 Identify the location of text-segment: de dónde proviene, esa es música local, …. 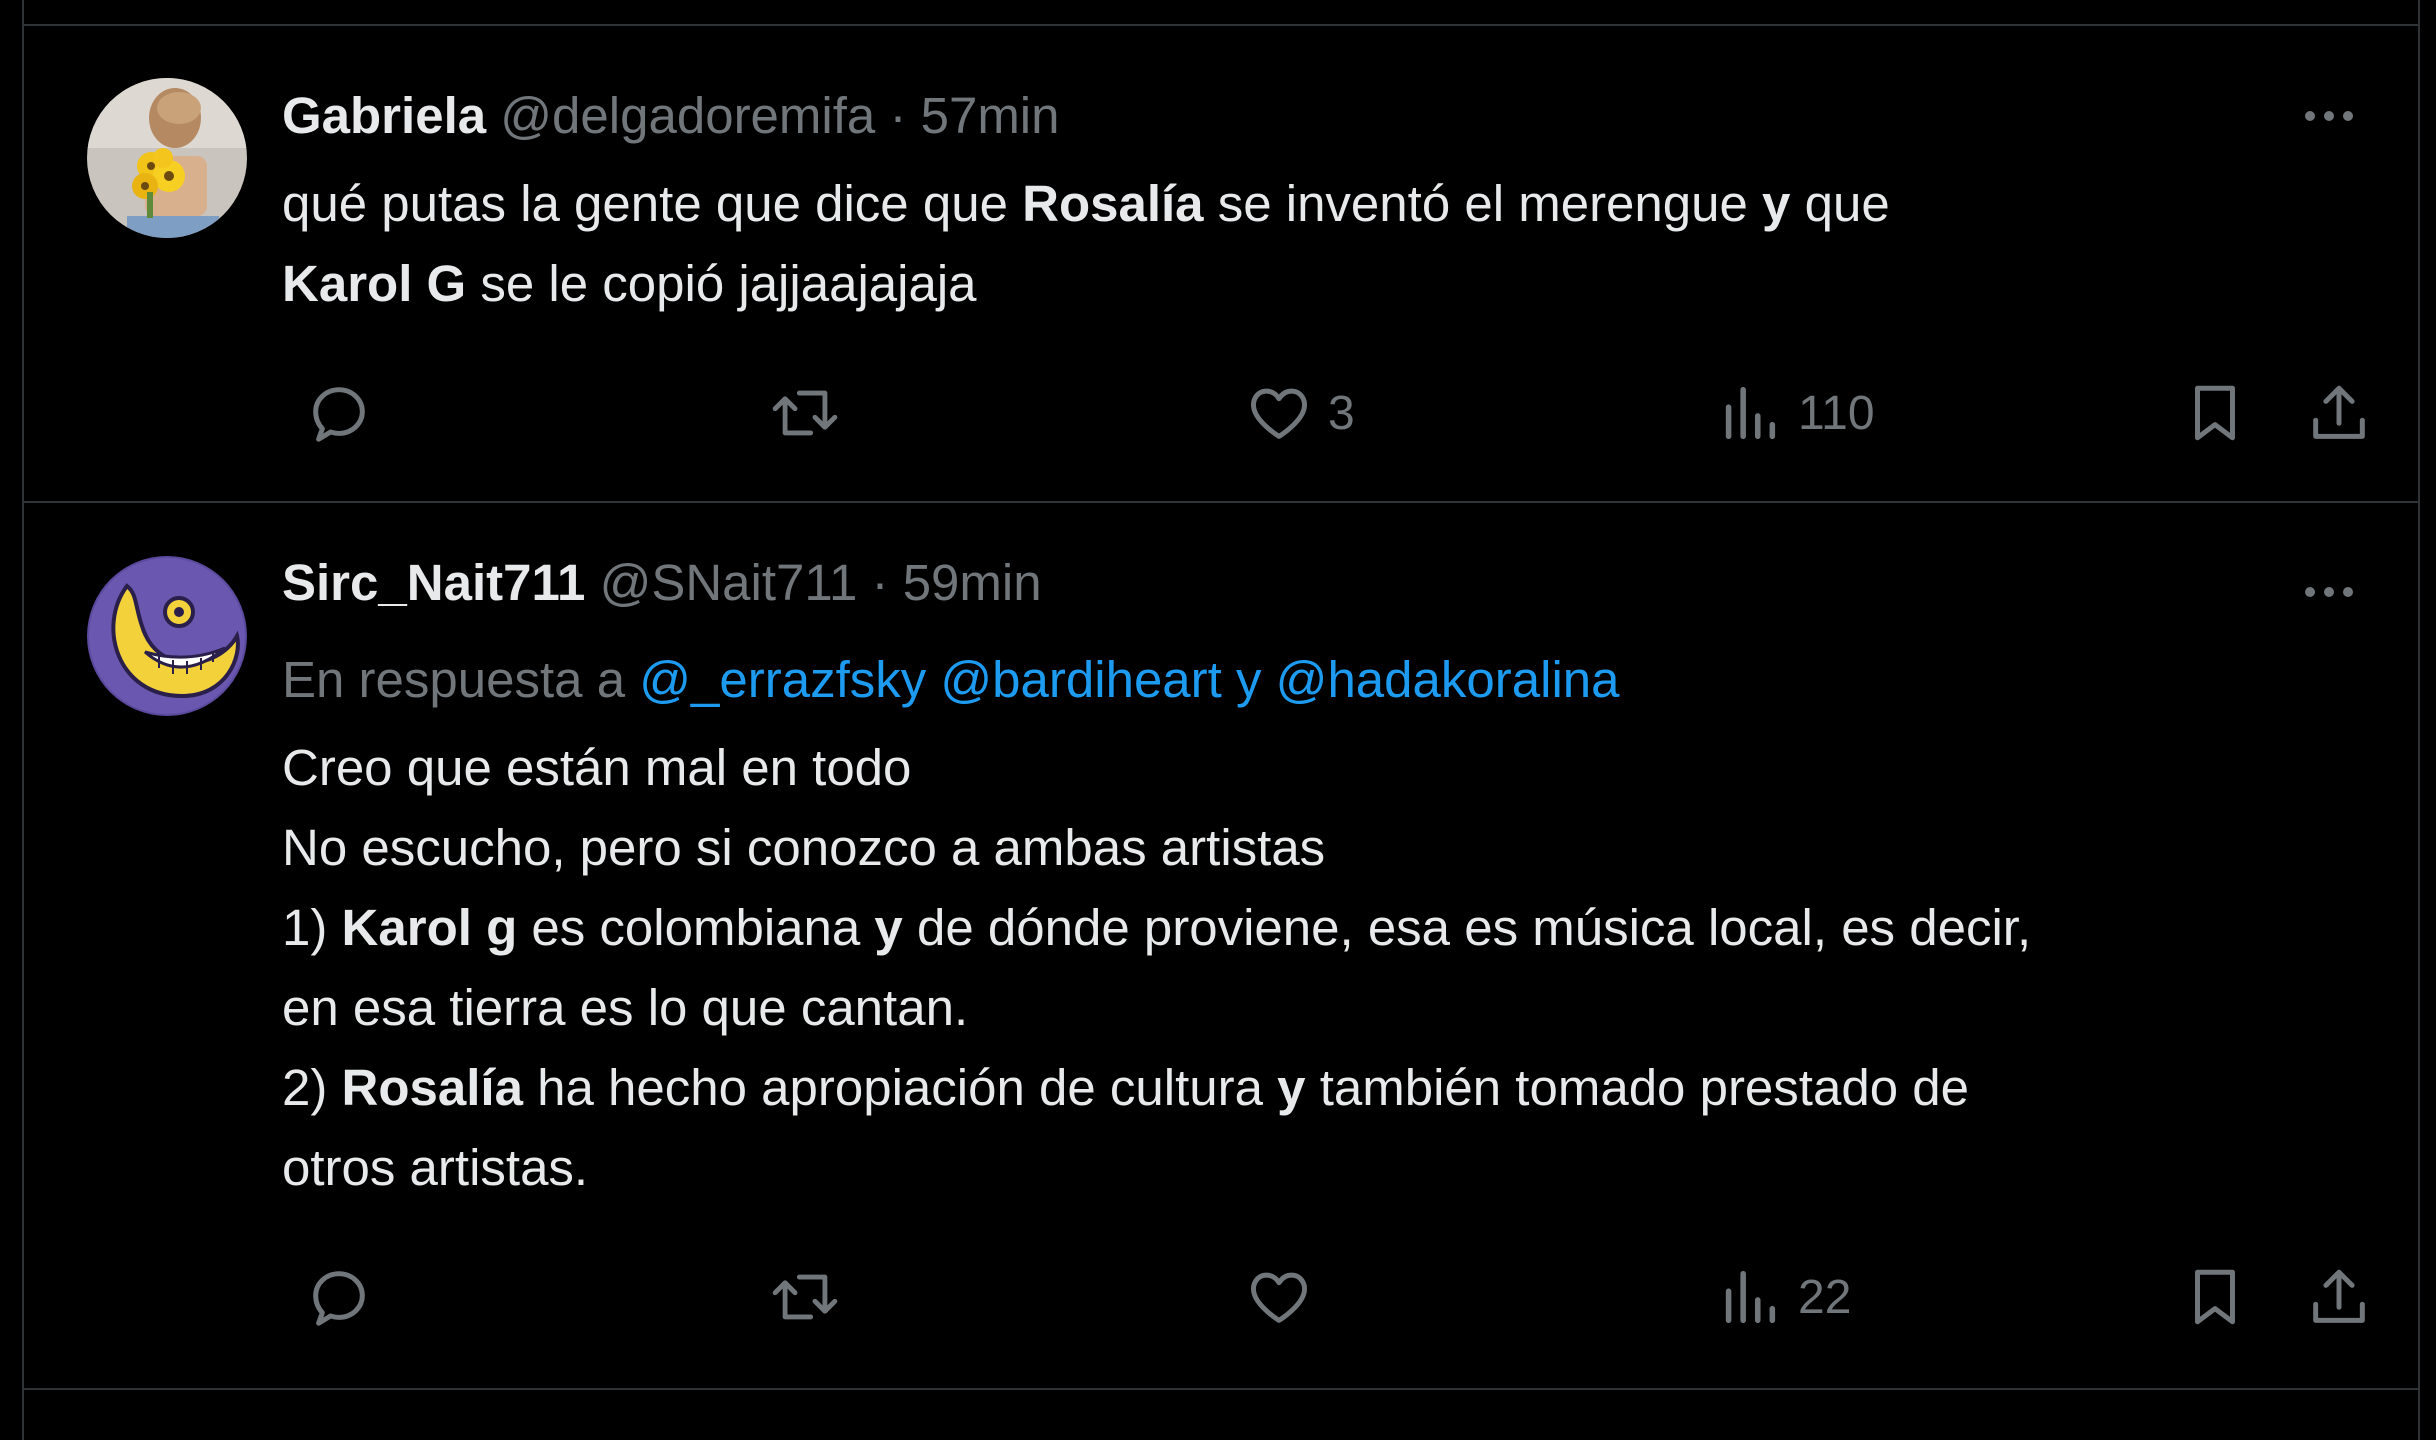
(1467, 927).